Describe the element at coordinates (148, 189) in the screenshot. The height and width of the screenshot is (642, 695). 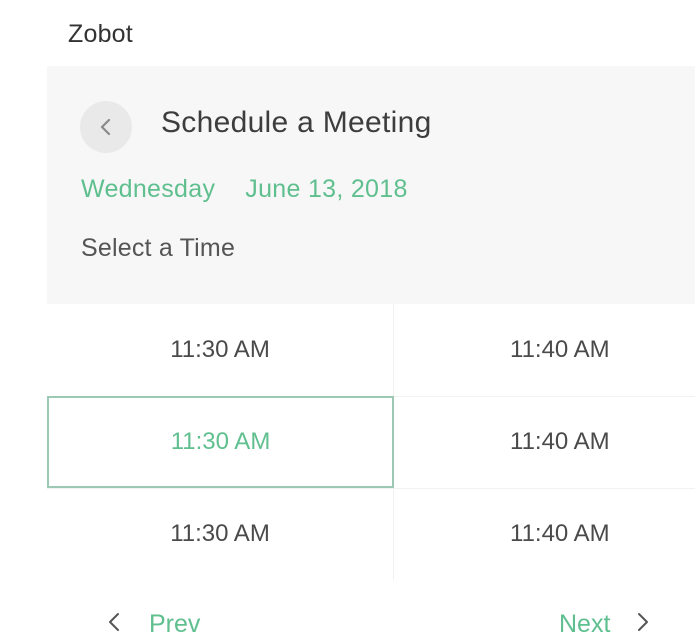
I see `date-weekday: Wednesday` at that location.